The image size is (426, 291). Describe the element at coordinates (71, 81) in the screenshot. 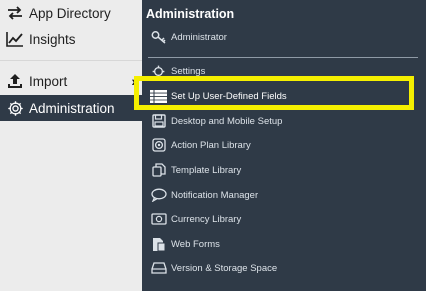

I see `sidebar-item-import: Import ›` at that location.